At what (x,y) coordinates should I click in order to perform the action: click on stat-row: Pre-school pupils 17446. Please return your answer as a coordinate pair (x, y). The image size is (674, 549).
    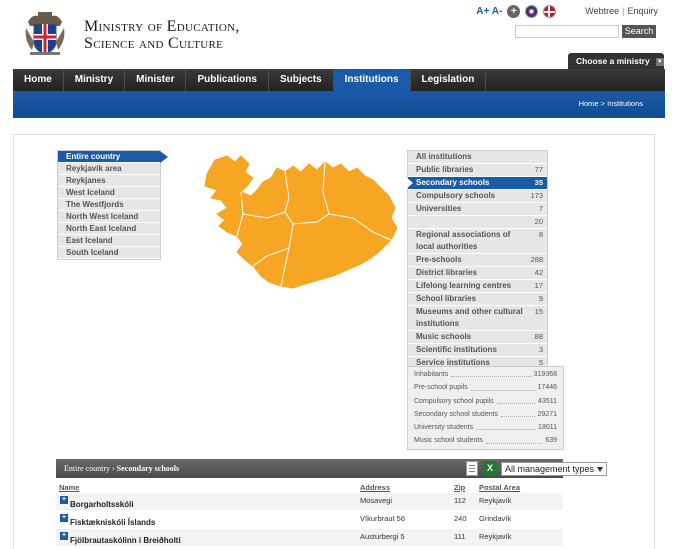
    Looking at the image, I should click on (485, 387).